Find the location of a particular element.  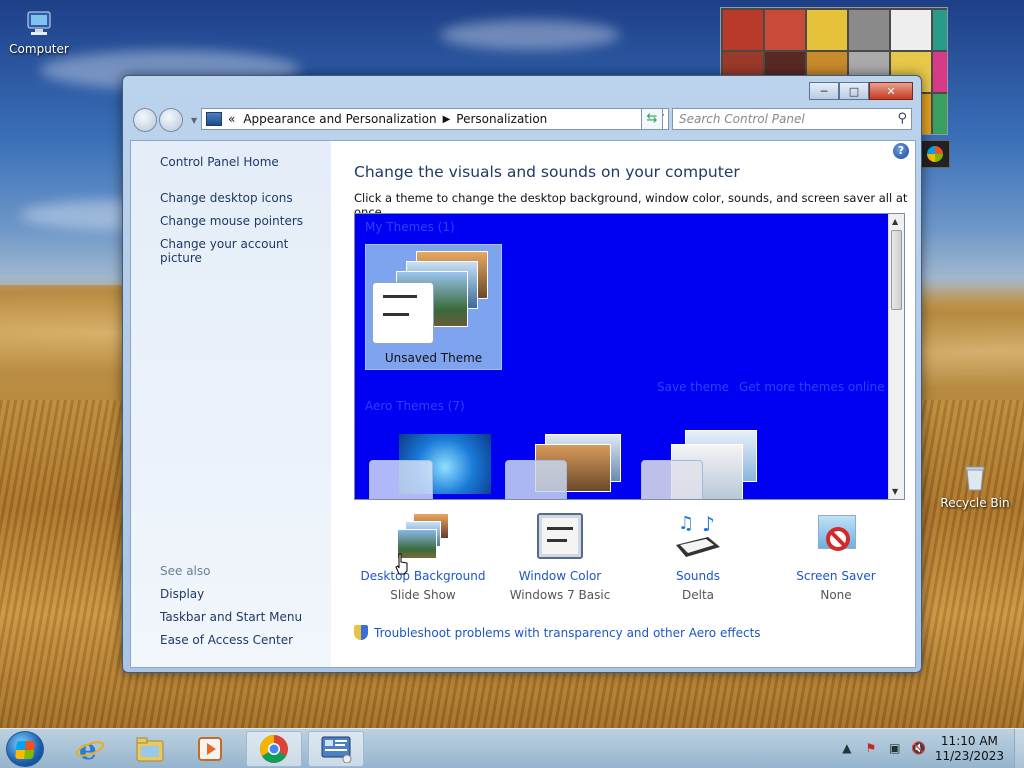

volume-muted-icon: 🔇 is located at coordinates (919, 749).